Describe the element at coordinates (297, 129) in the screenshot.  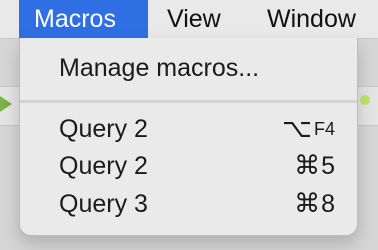
I see `option-key-icon: ⌥` at that location.